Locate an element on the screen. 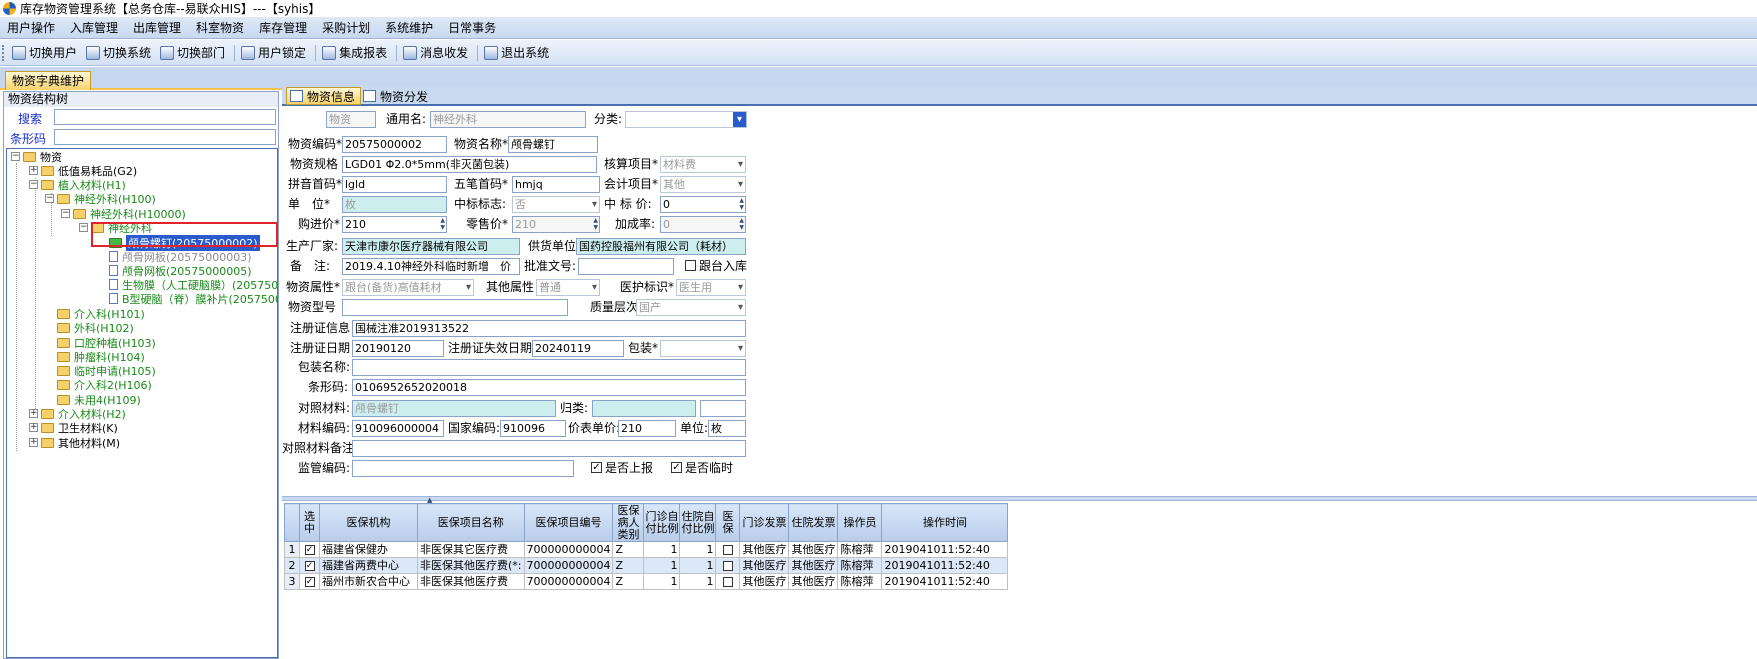  tab-material-dictionary: 物资字典维护 is located at coordinates (48, 80).